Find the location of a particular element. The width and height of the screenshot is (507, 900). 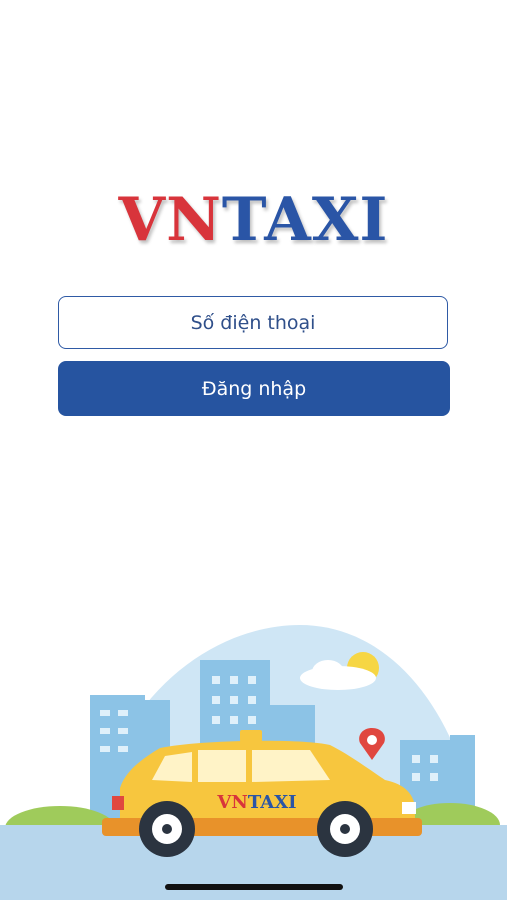

logo-vn: VN is located at coordinates (170, 220).